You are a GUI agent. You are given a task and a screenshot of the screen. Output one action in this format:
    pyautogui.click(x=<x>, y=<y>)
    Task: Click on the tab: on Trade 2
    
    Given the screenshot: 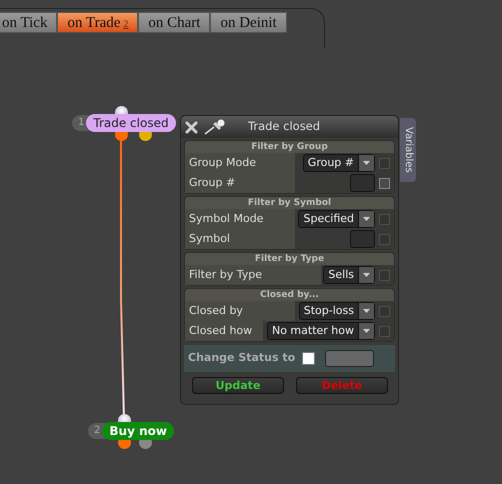 What is the action you would take?
    pyautogui.click(x=97, y=22)
    